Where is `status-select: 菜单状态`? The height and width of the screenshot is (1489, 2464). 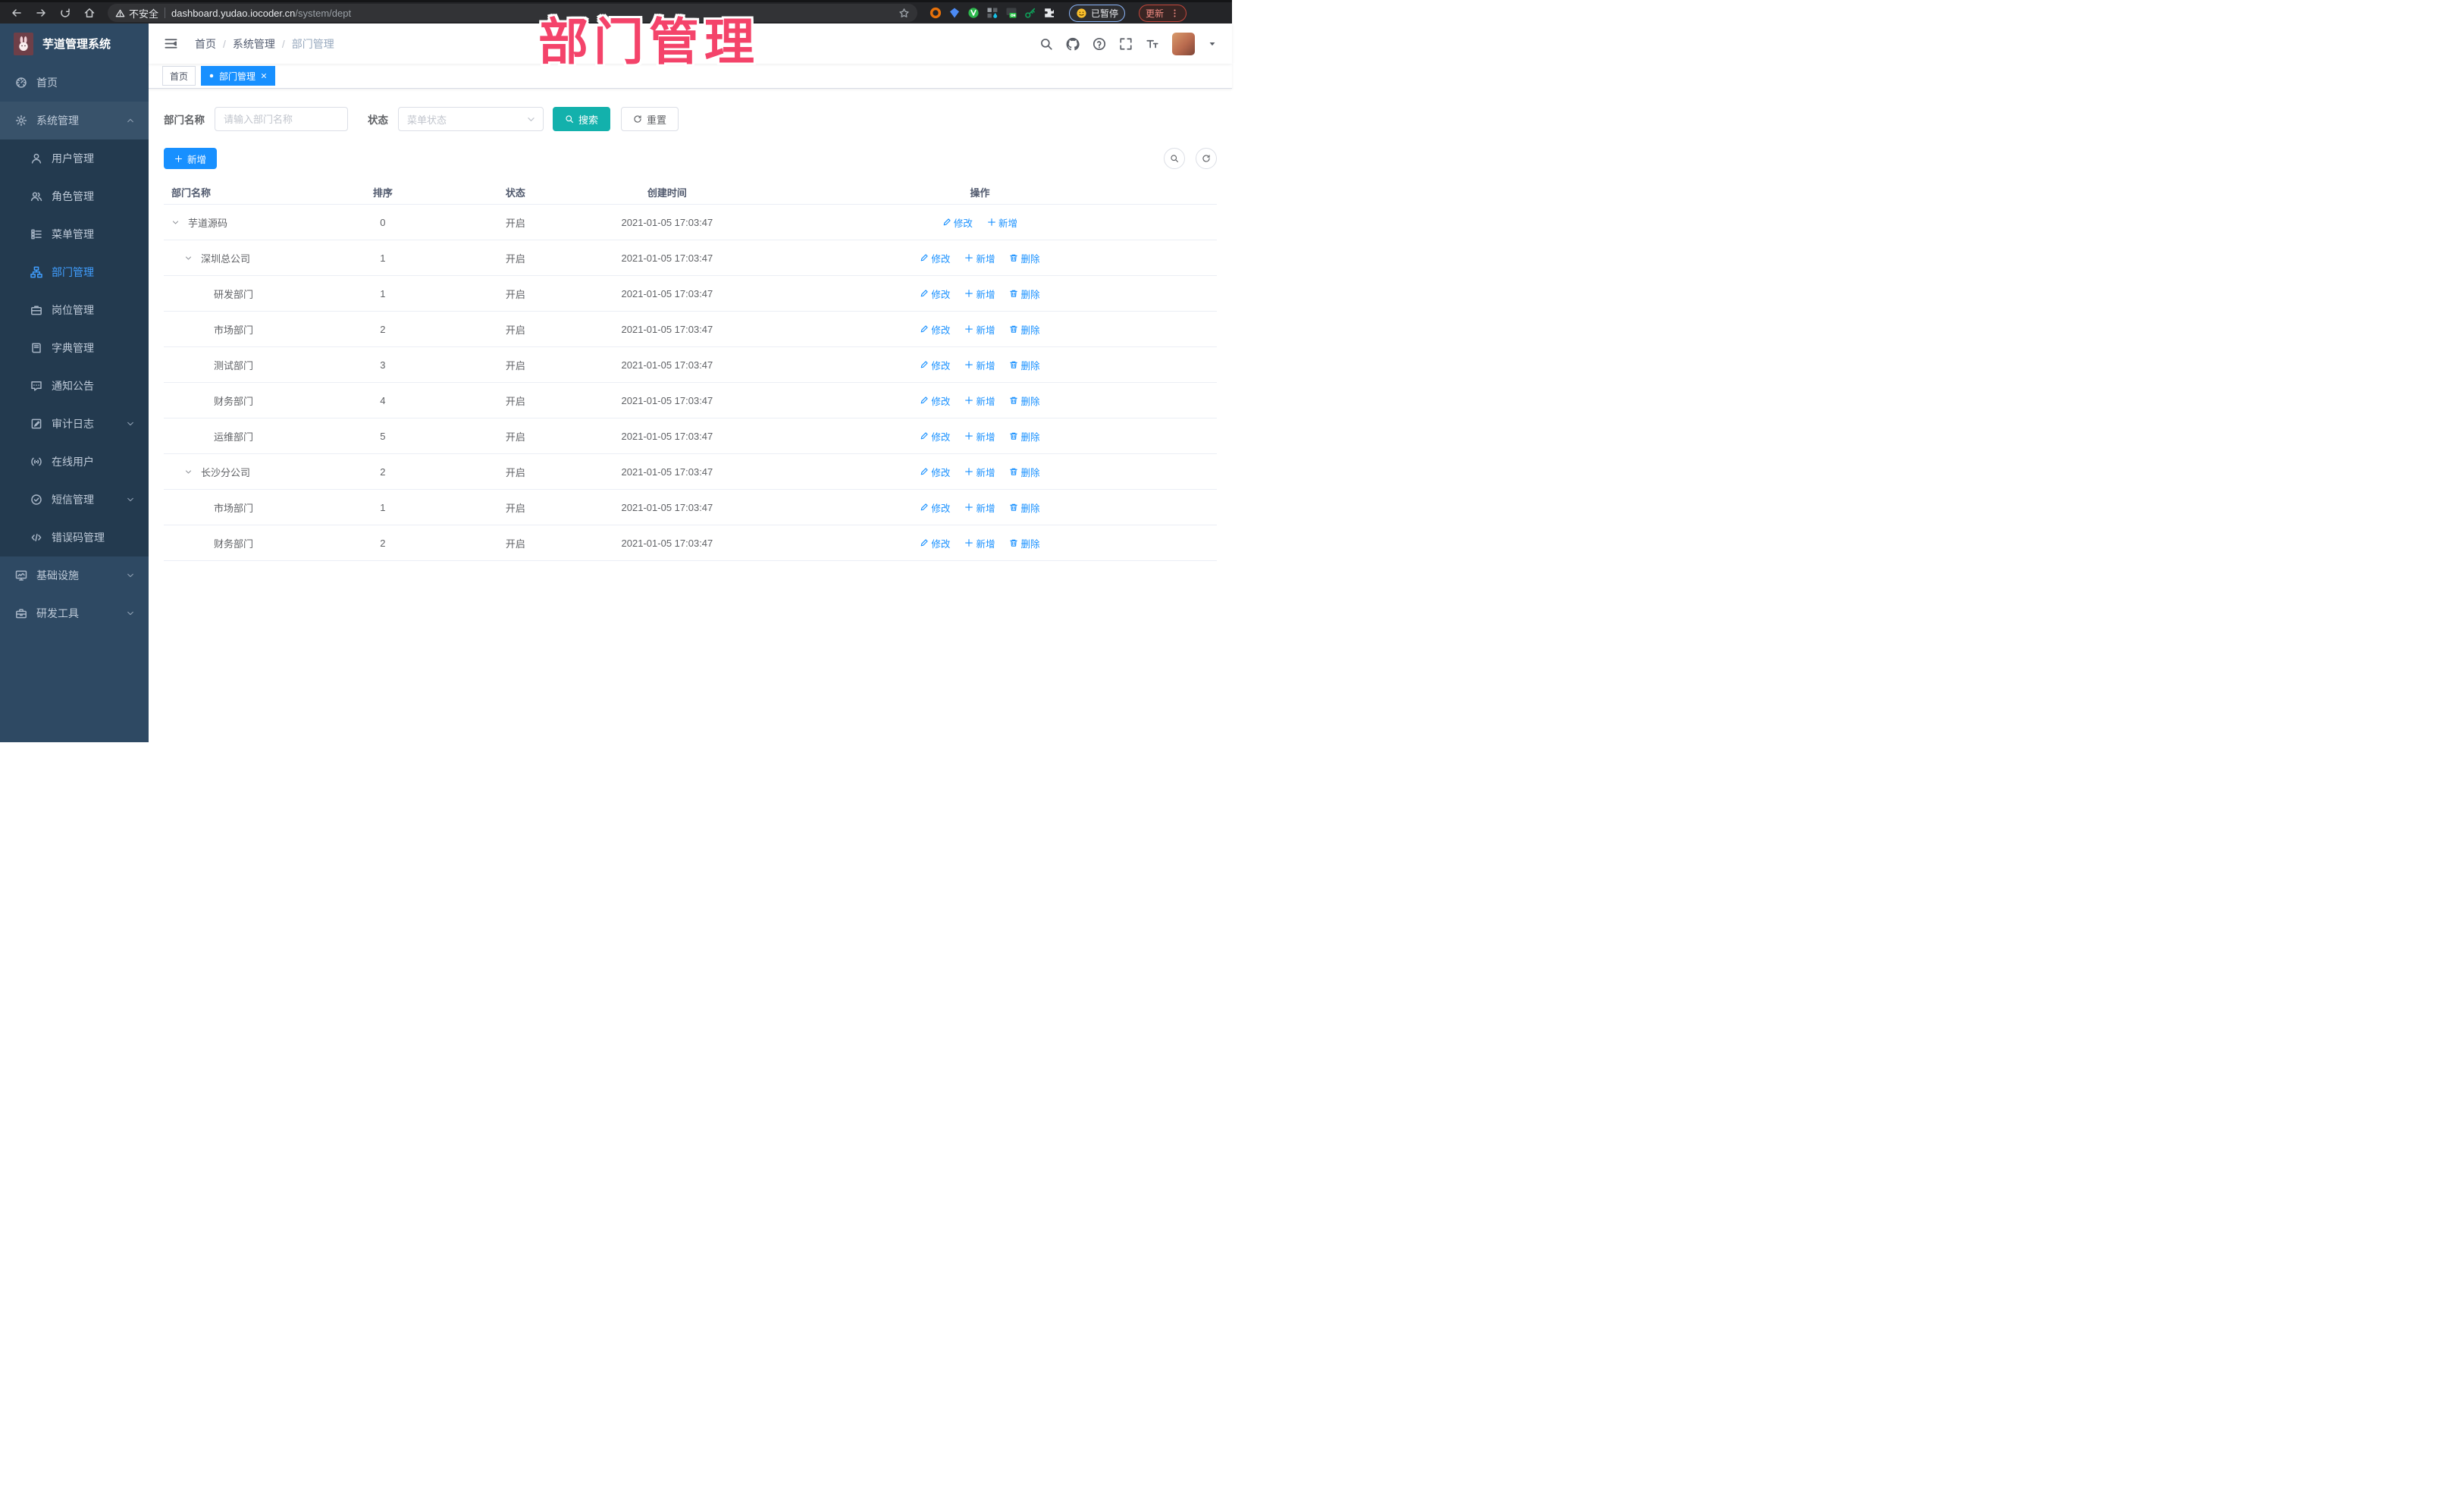 status-select: 菜单状态 is located at coordinates (471, 119).